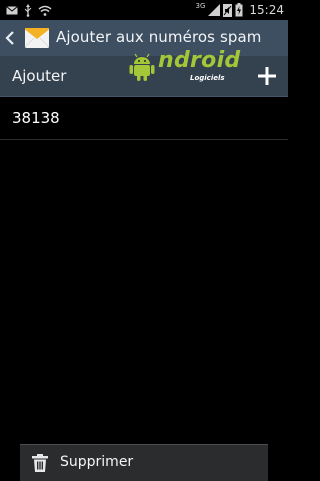 This screenshot has width=320, height=481. I want to click on status-time: 15:24, so click(266, 10).